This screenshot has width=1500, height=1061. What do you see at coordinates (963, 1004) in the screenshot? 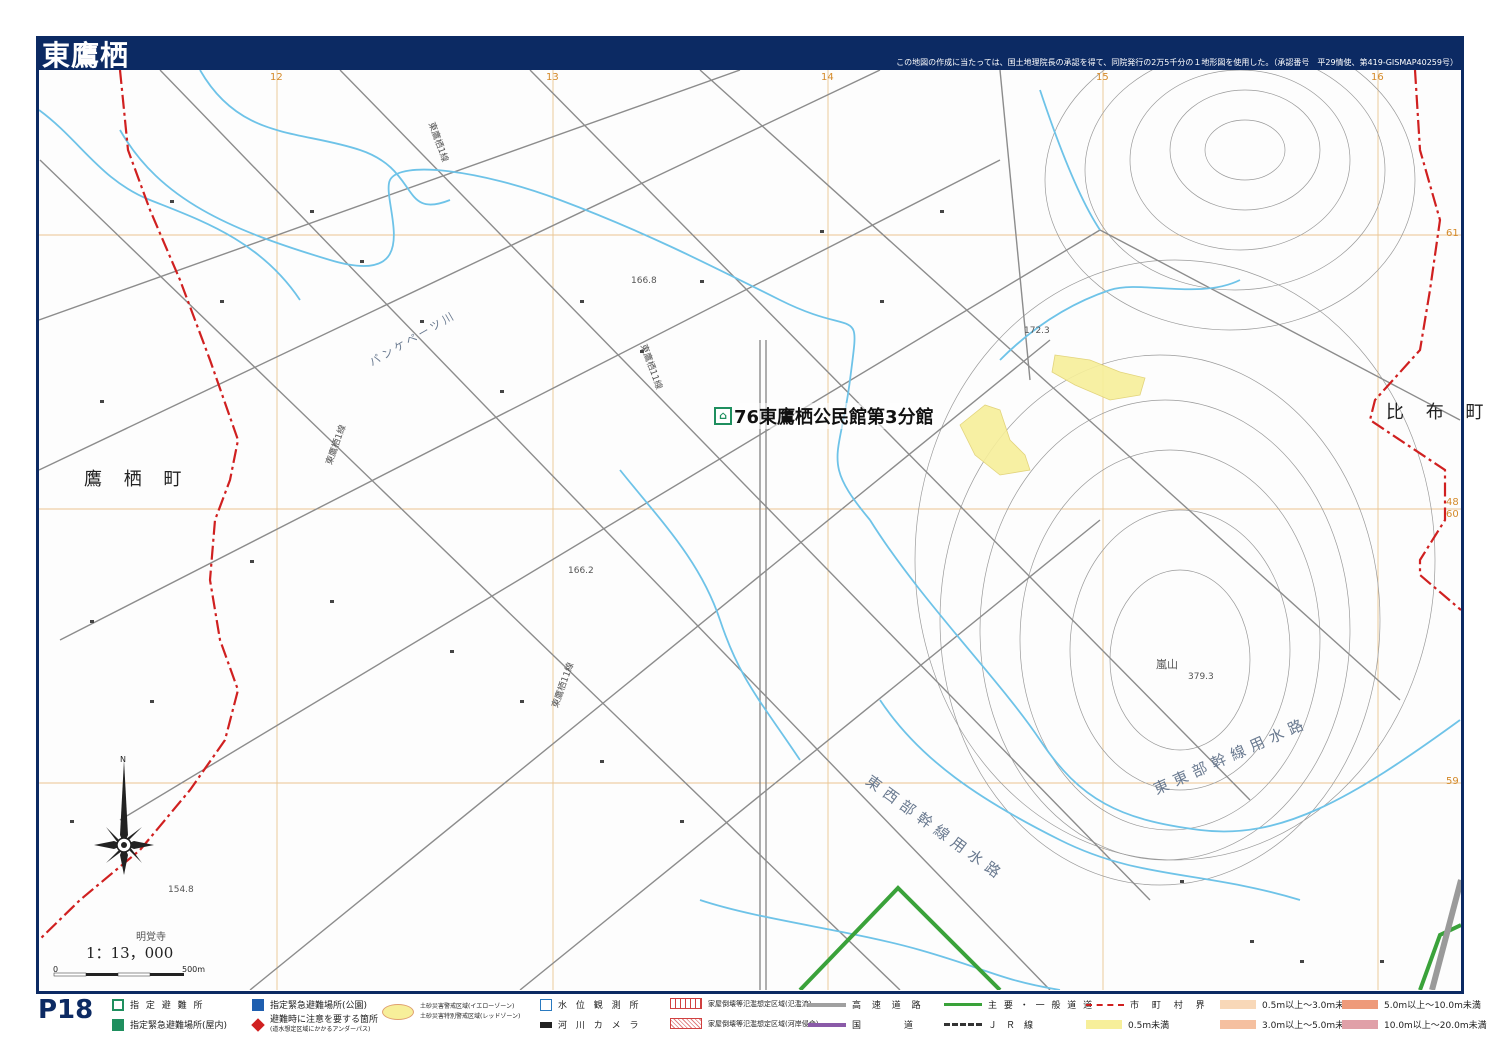
I see `main-road-swatch` at bounding box center [963, 1004].